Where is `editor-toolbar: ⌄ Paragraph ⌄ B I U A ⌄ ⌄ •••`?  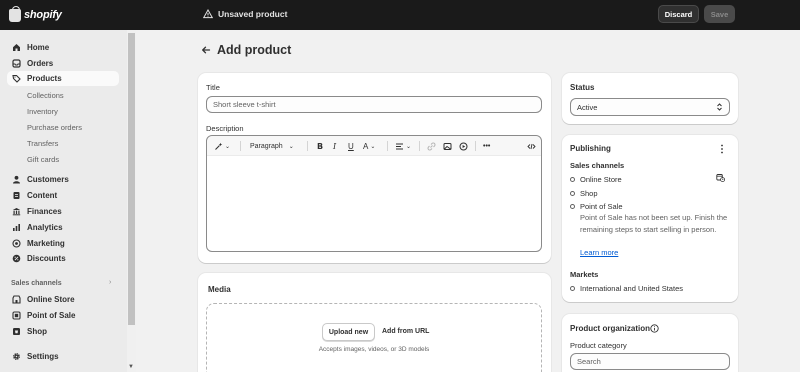 editor-toolbar: ⌄ Paragraph ⌄ B I U A ⌄ ⌄ ••• is located at coordinates (374, 146).